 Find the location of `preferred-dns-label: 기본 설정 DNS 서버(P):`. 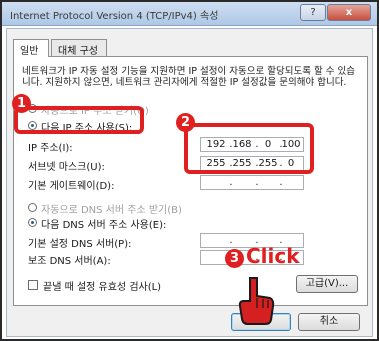

preferred-dns-label: 기본 설정 DNS 서버(P): is located at coordinates (80, 244).